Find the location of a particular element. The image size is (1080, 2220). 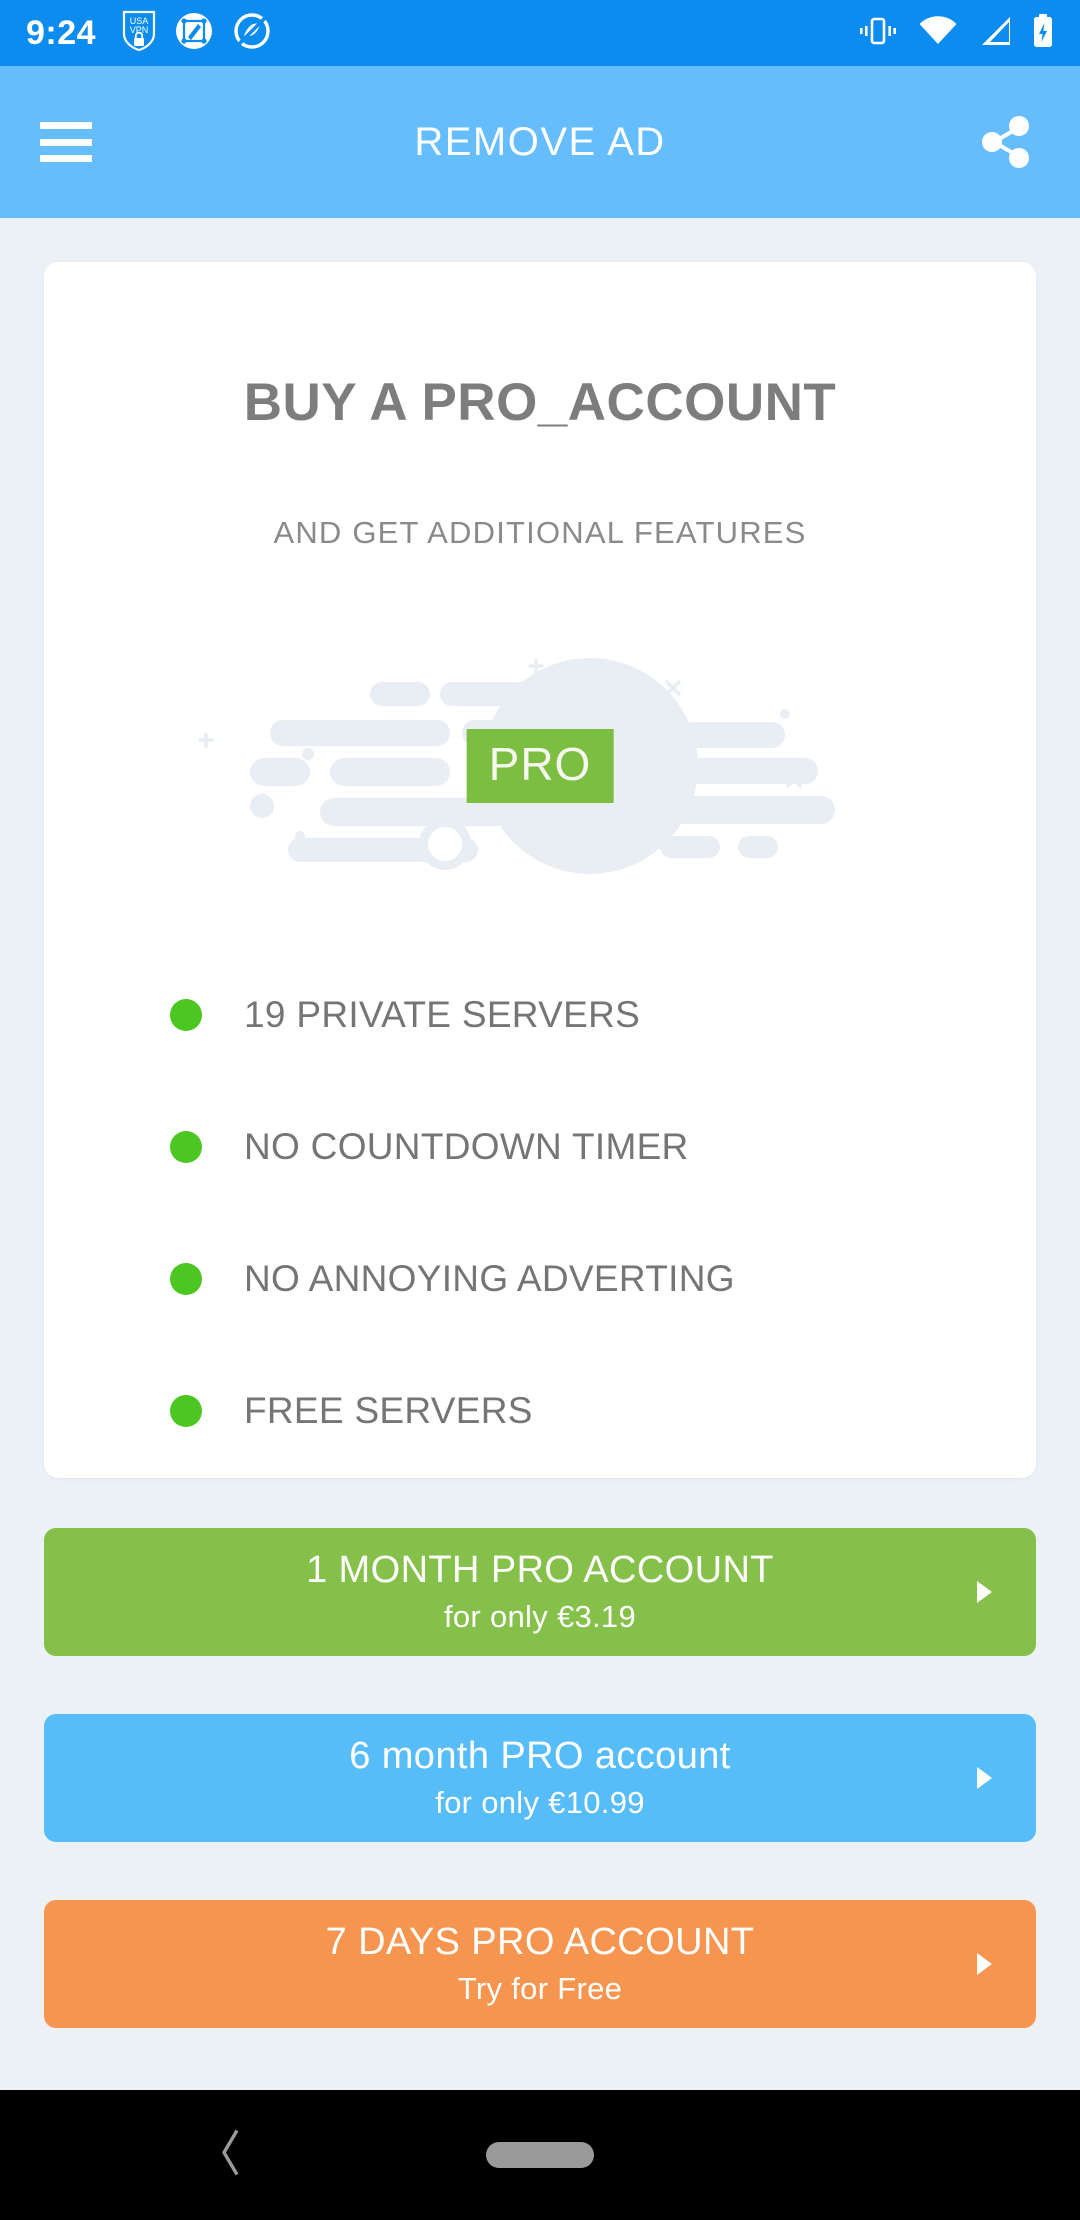

cell-signal-icon is located at coordinates (995, 33).